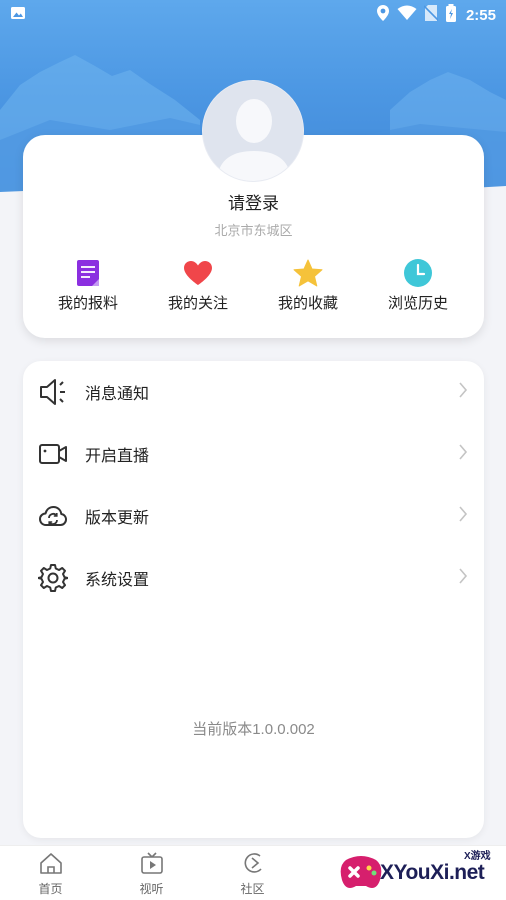 The image size is (506, 900). I want to click on heart-icon, so click(198, 273).